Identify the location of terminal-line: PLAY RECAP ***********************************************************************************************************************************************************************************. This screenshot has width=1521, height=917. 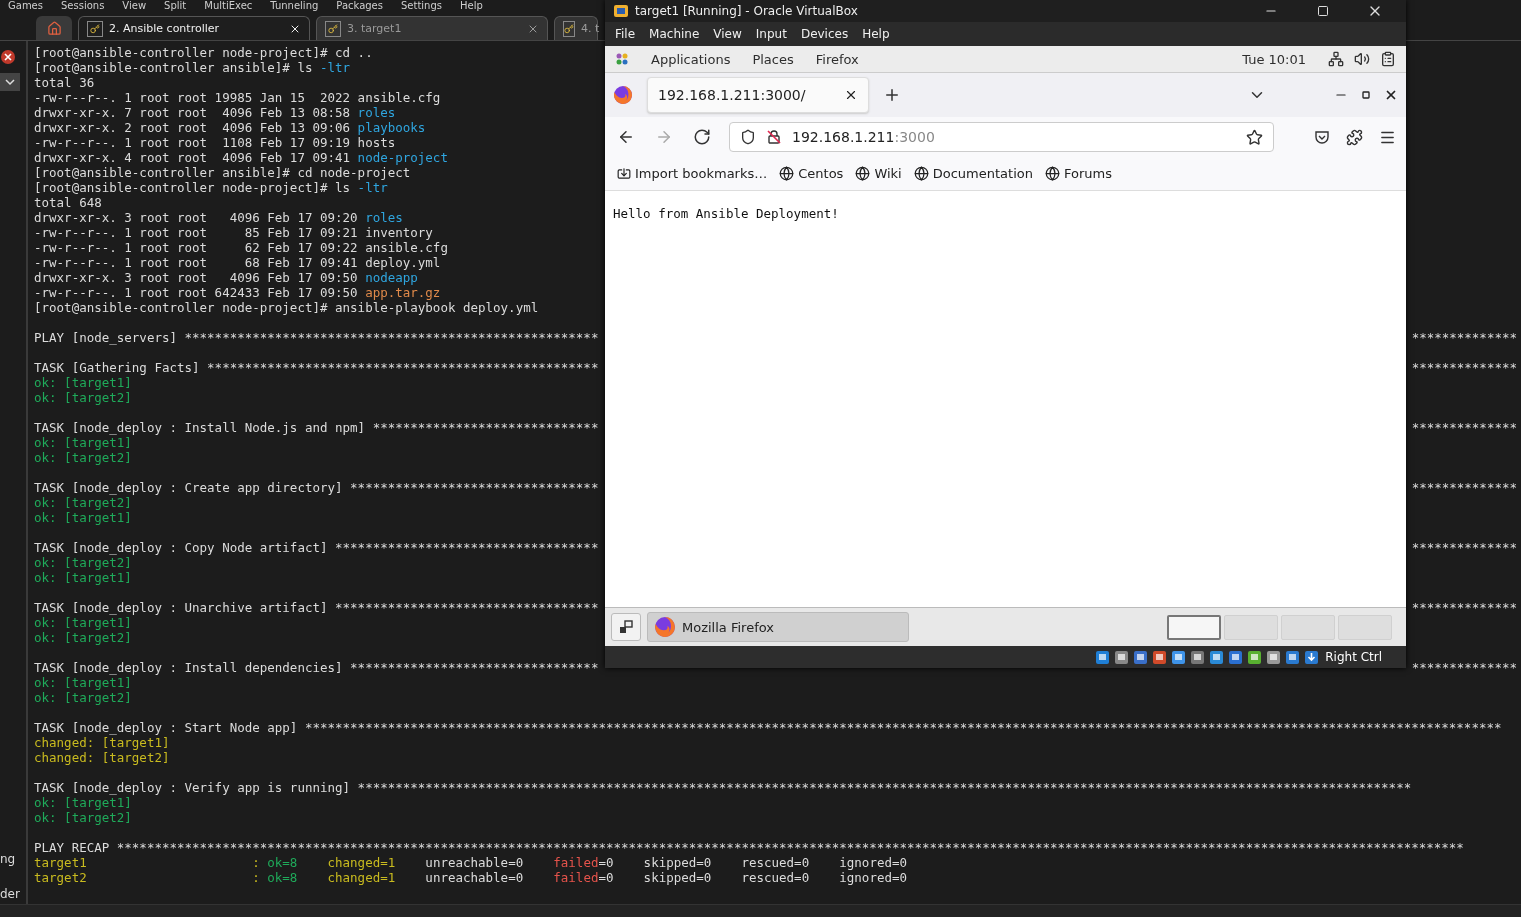
(749, 847).